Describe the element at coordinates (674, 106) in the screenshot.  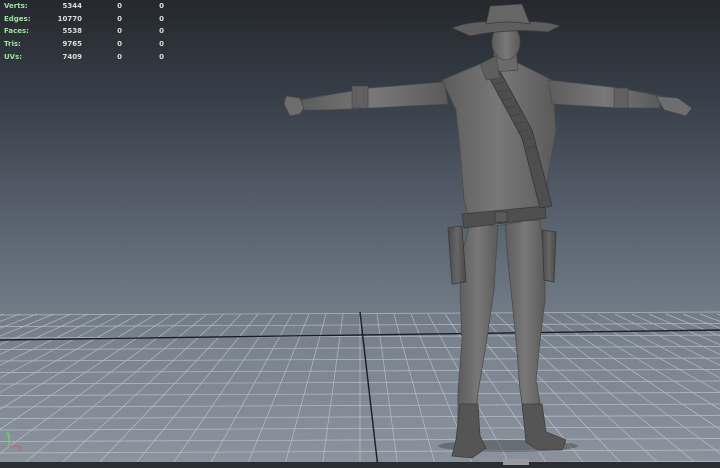
I see `right-hand` at that location.